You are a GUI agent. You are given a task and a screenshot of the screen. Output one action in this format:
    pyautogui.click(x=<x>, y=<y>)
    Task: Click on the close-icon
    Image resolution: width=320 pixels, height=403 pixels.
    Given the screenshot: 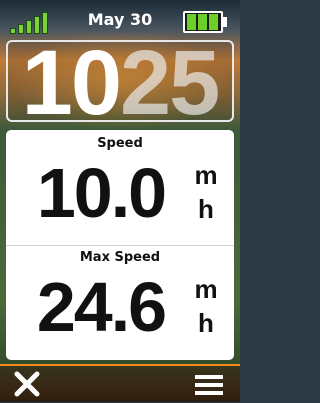 What is the action you would take?
    pyautogui.click(x=27, y=384)
    